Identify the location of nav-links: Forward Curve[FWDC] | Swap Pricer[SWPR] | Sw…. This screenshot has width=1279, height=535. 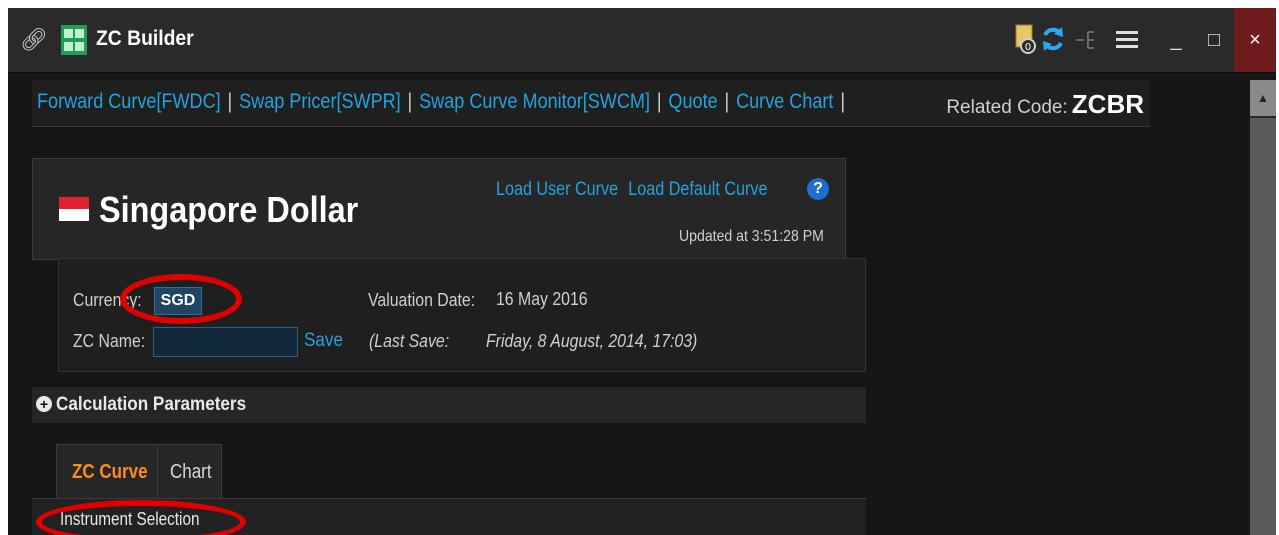
(444, 102).